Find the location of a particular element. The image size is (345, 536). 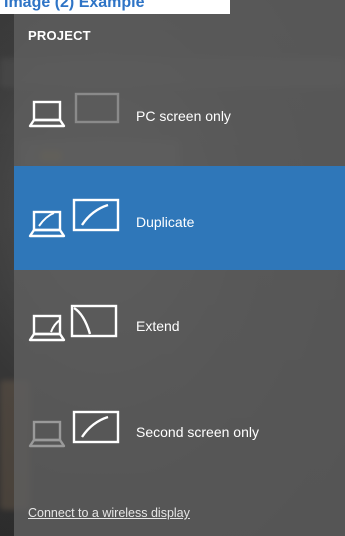

pc-screen-only-icon is located at coordinates (74, 110).